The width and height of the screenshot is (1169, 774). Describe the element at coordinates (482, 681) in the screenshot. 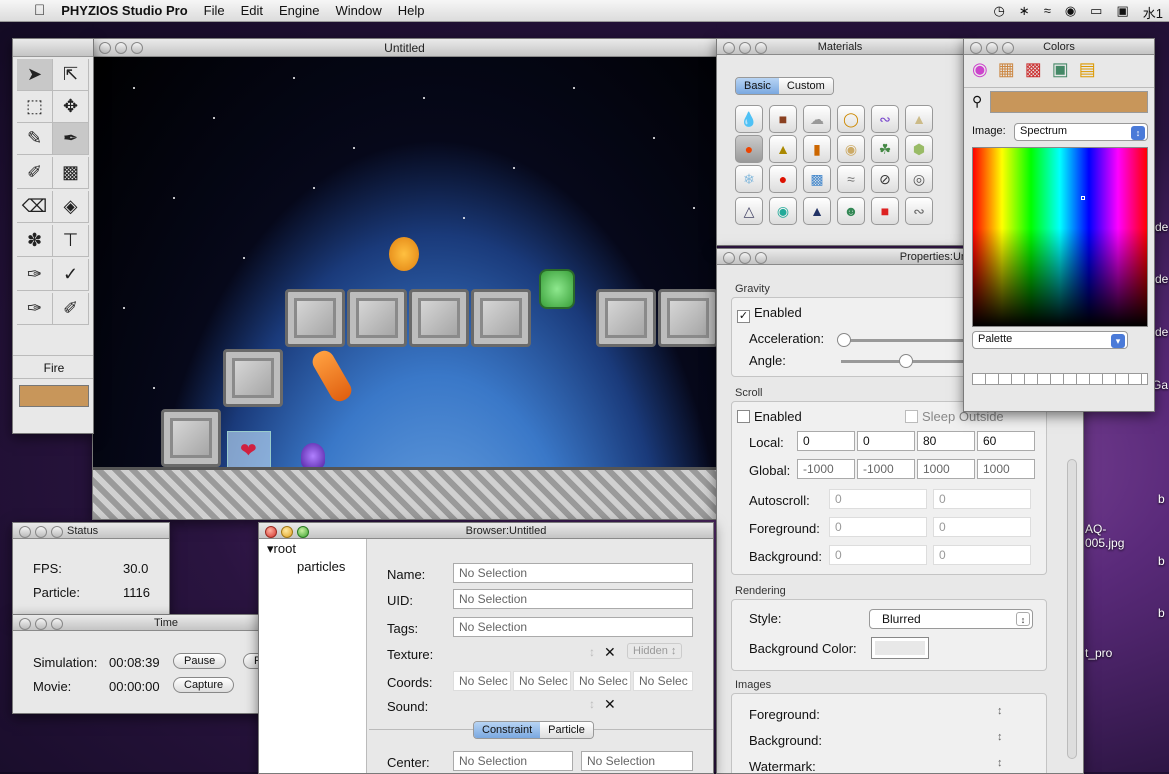

I see `coords-x-field: No Selec` at that location.